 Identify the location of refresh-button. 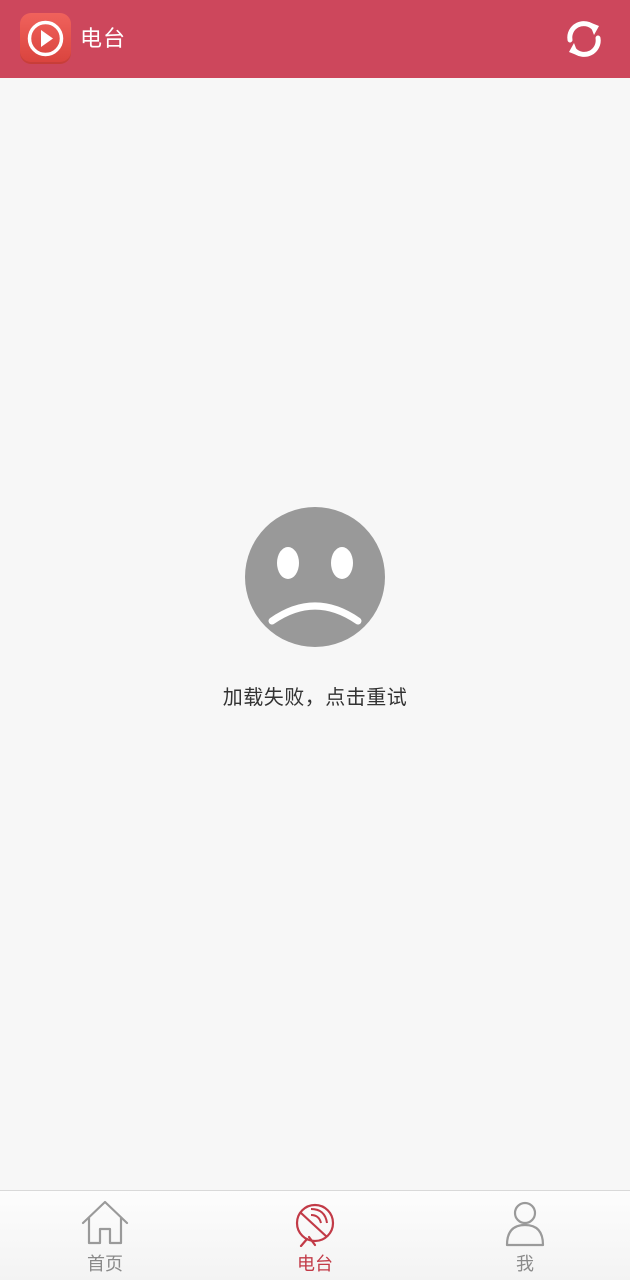
(584, 39).